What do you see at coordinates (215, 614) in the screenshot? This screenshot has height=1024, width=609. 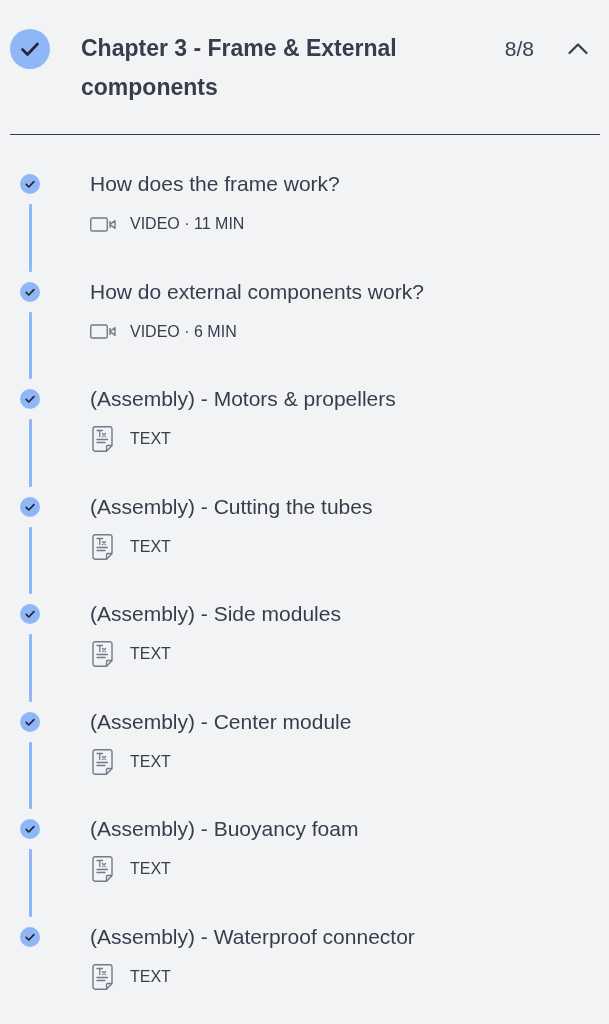 I see `lesson-link: (Assembly) - Side modules` at bounding box center [215, 614].